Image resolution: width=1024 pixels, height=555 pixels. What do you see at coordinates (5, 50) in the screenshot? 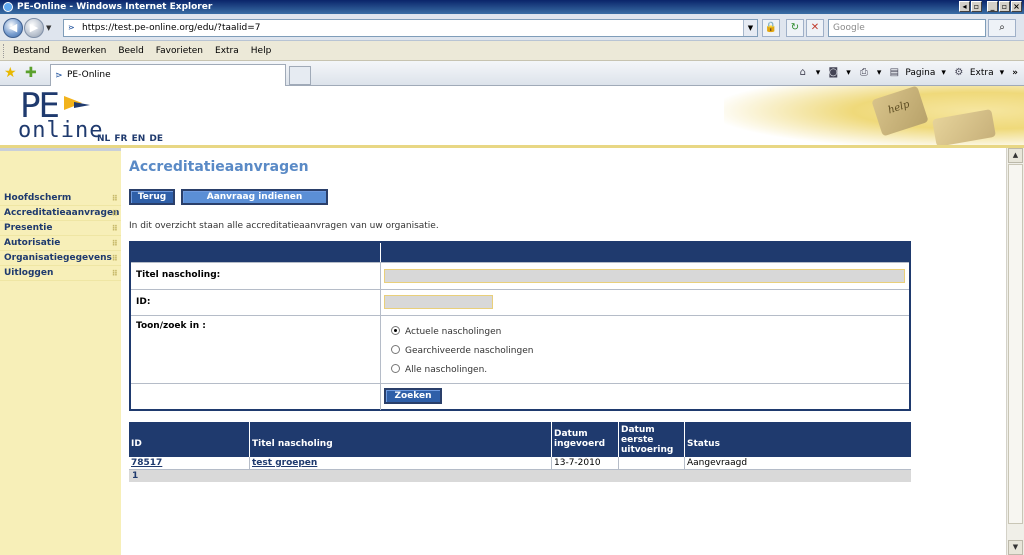
I see `menu-grip` at bounding box center [5, 50].